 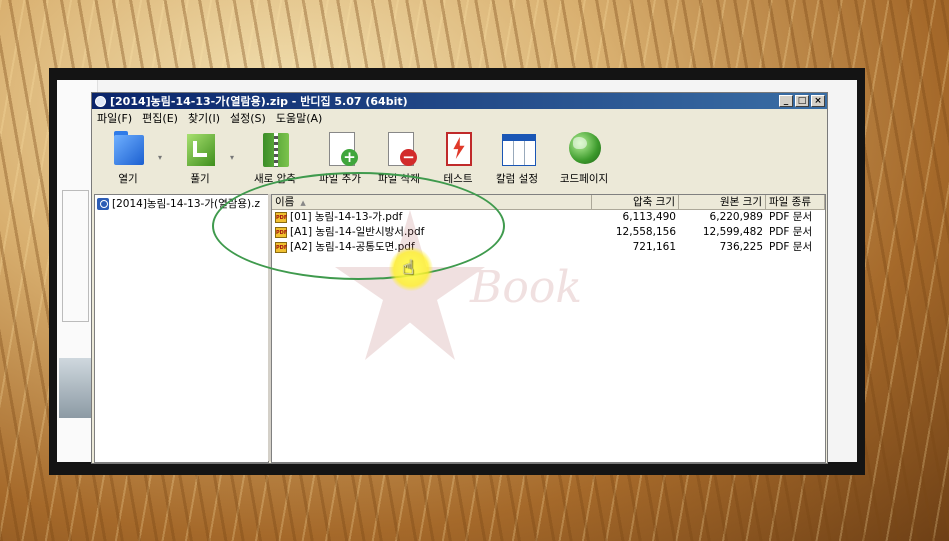 What do you see at coordinates (358, 226) in the screenshot?
I see `annotation-ellipse` at bounding box center [358, 226].